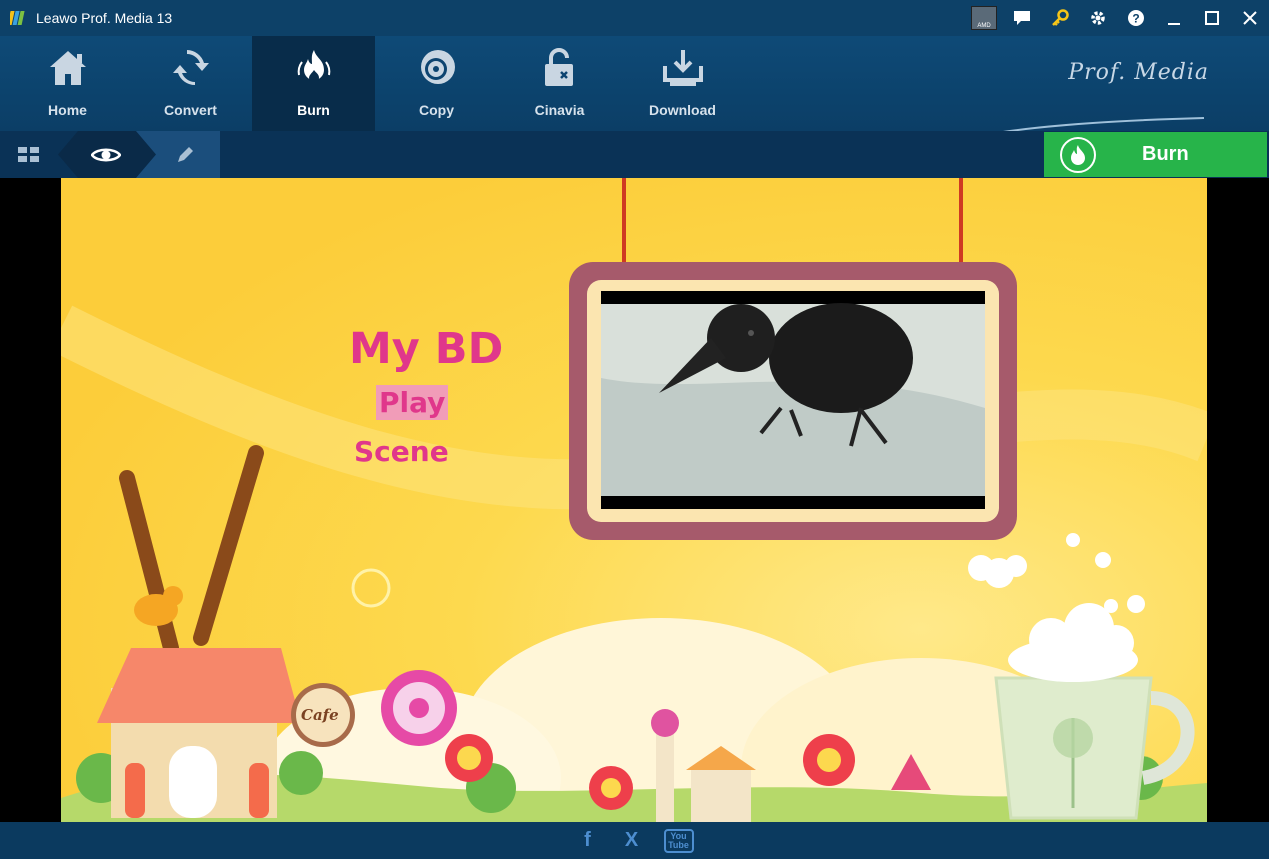  I want to click on flame-icon, so click(314, 66).